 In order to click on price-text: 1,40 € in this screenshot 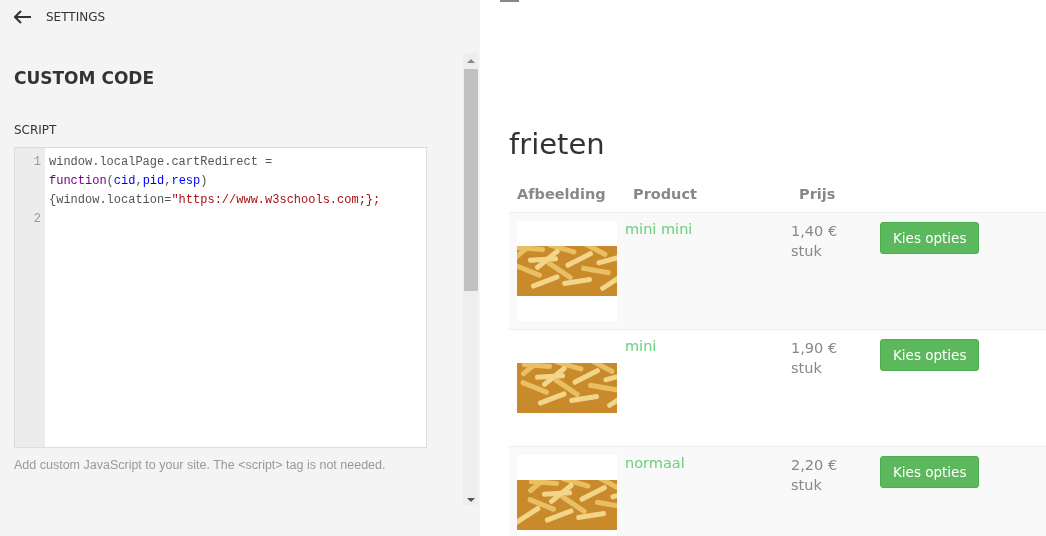, I will do `click(815, 231)`.